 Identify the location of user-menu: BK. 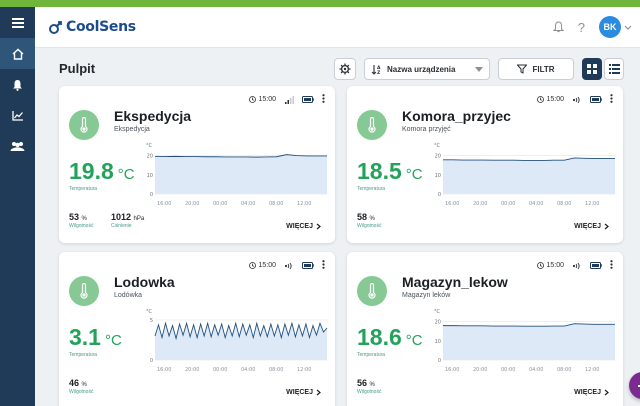
(615, 27).